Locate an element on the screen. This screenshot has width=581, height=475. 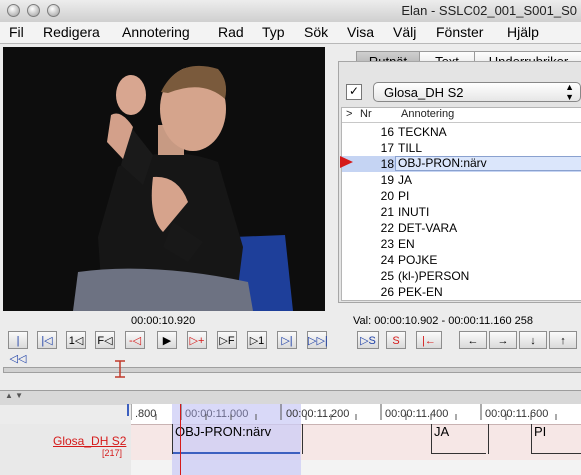
current-time-display: 00:00:10.920 is located at coordinates (163, 321).